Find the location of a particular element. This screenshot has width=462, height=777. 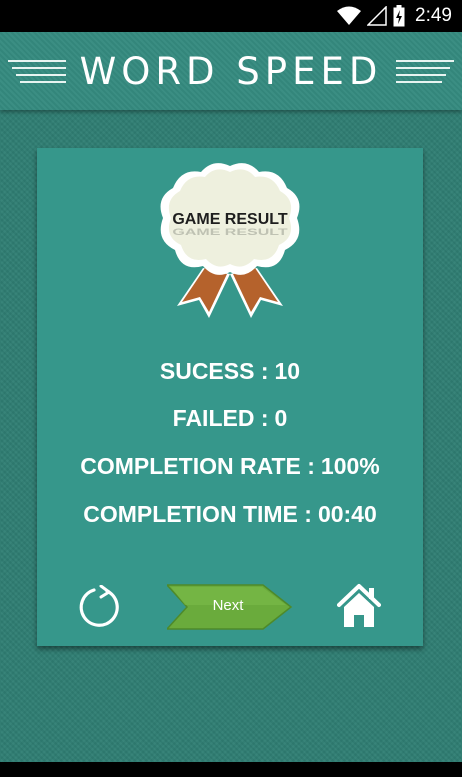

stat-success: SUCESS :10 is located at coordinates (230, 371).